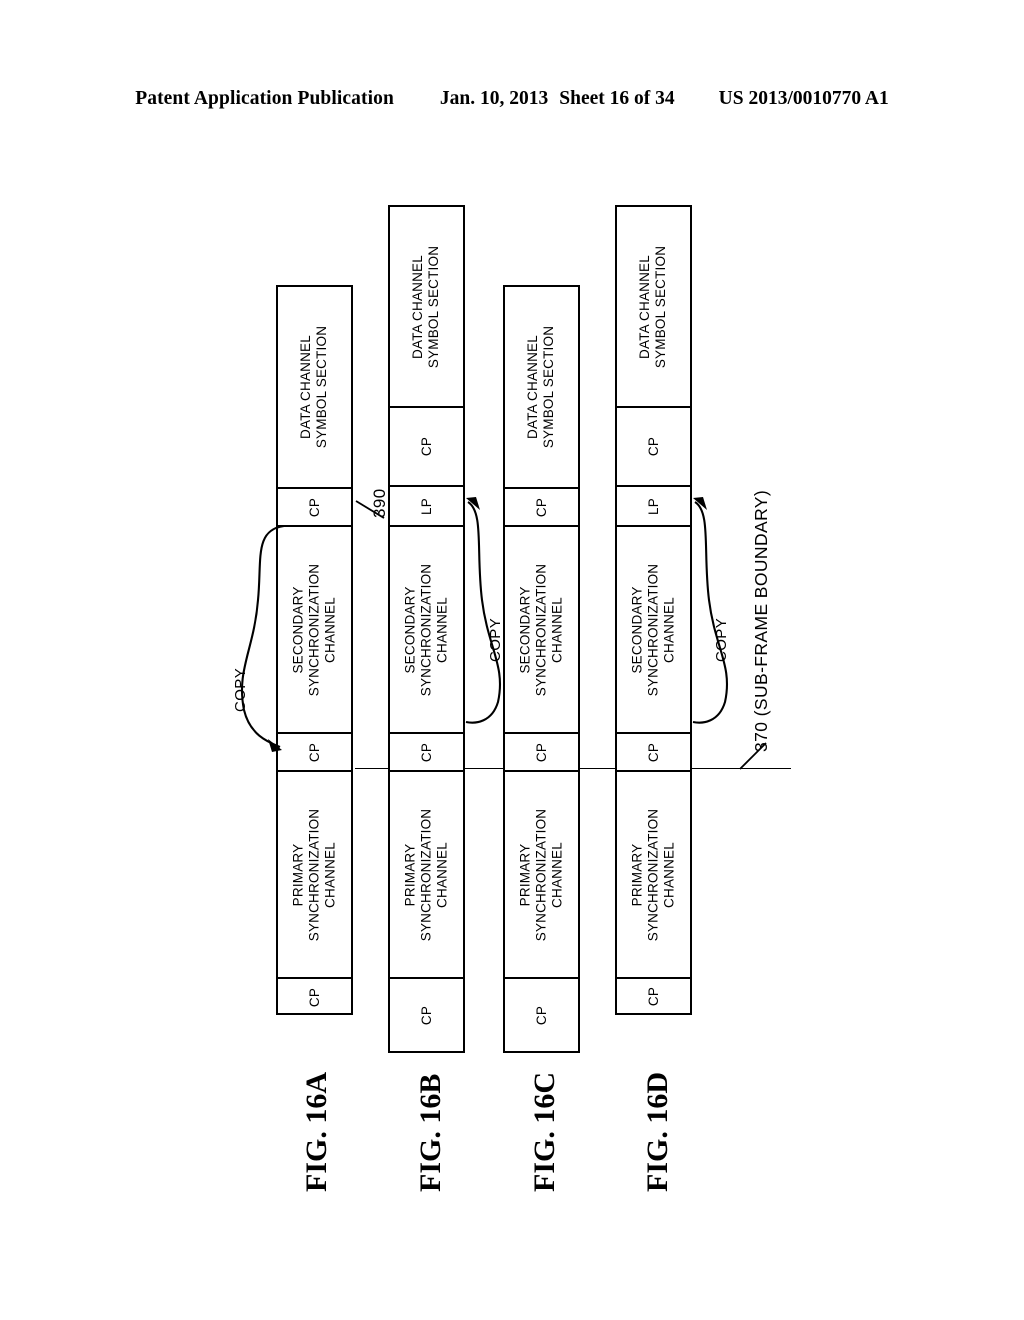 This screenshot has width=1024, height=1320. I want to click on figure-caption-16b: FIG. 16B, so click(430, 1132).